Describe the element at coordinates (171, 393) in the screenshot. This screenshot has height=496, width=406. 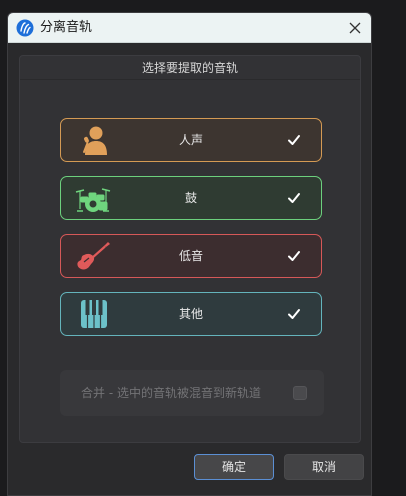
I see `merge-label: 合并 - 选中的音轨被混音到新轨道` at that location.